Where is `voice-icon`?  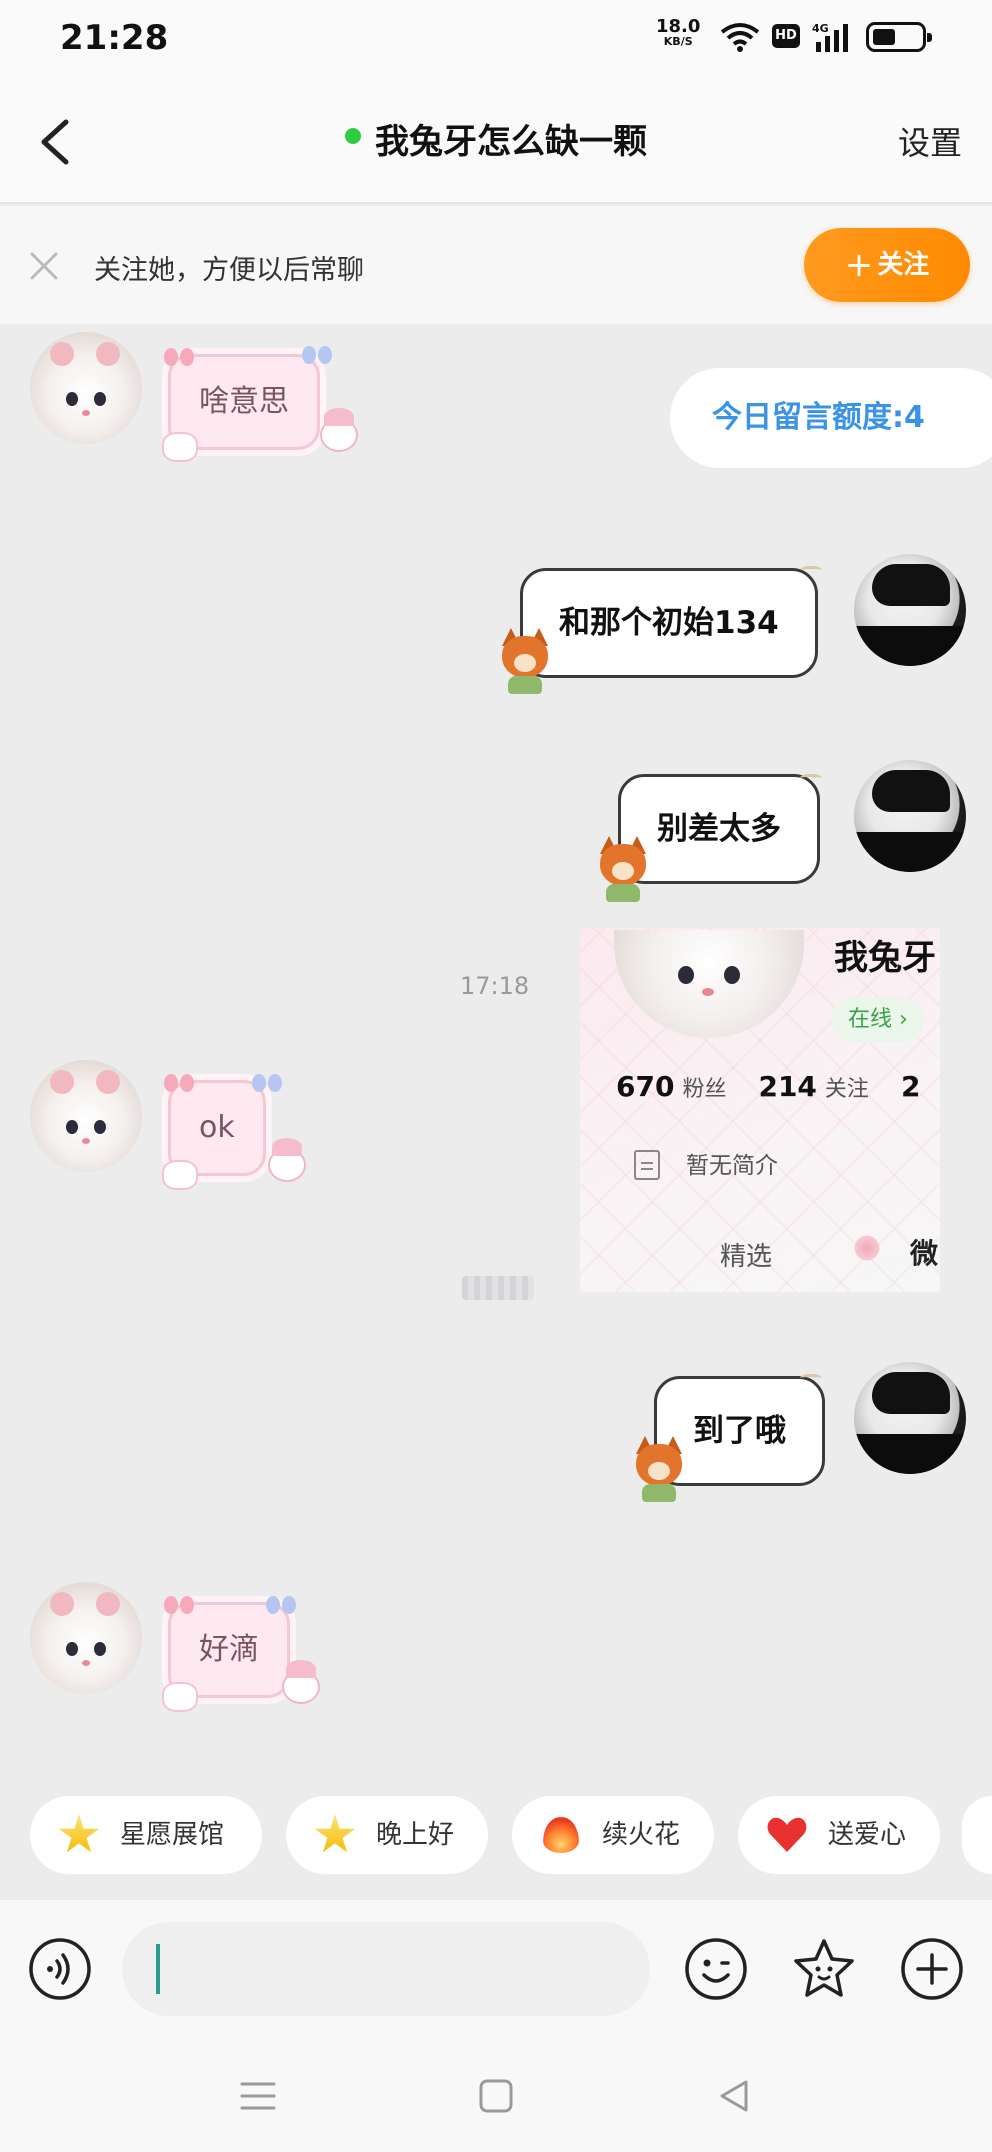 voice-icon is located at coordinates (60, 1969).